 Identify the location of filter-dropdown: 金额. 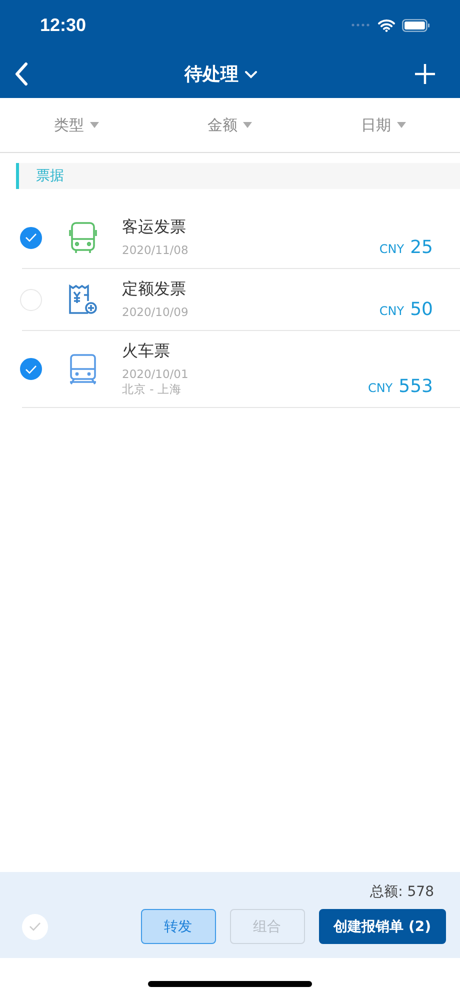
(230, 125).